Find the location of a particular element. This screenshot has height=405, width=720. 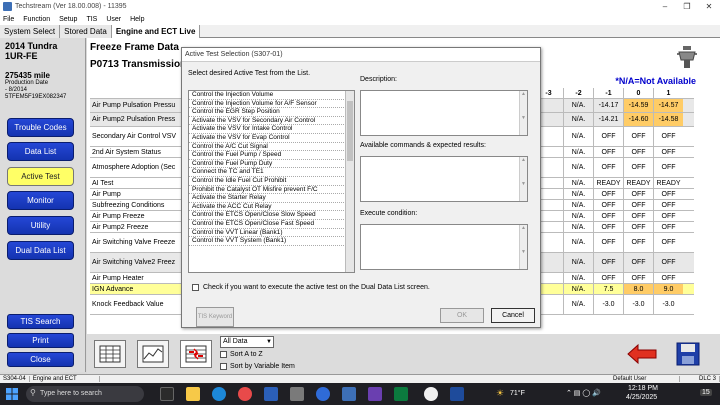

print-button: Print is located at coordinates (40, 340).